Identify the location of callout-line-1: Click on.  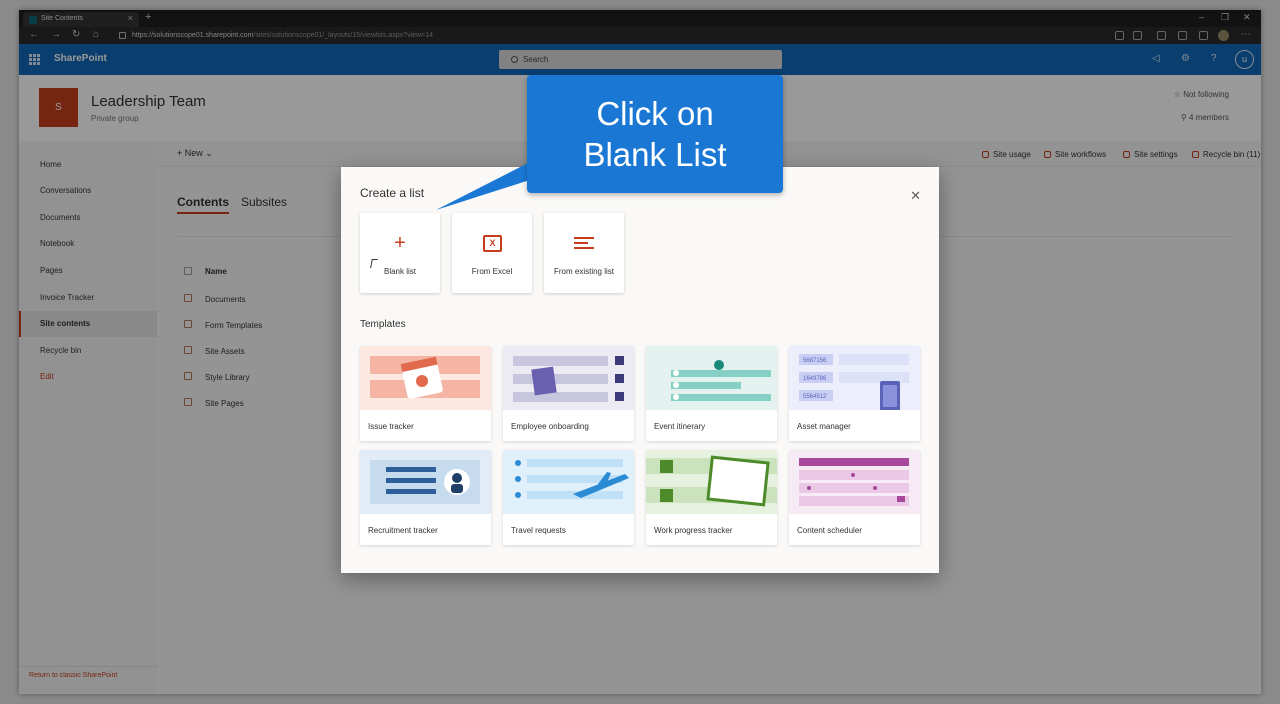
(655, 113).